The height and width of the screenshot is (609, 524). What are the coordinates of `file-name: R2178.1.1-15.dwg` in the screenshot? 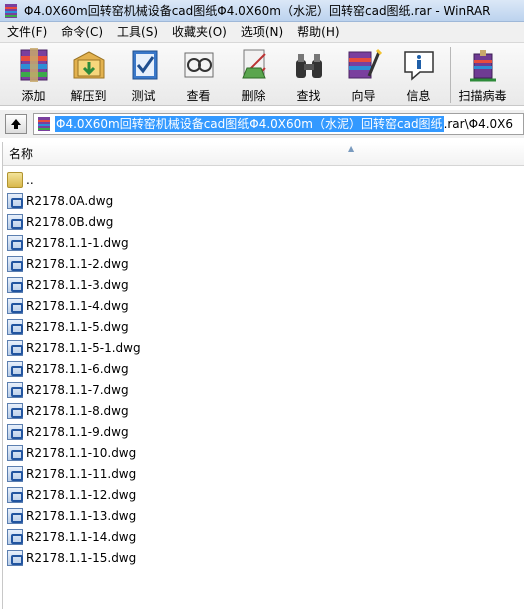 It's located at (81, 557).